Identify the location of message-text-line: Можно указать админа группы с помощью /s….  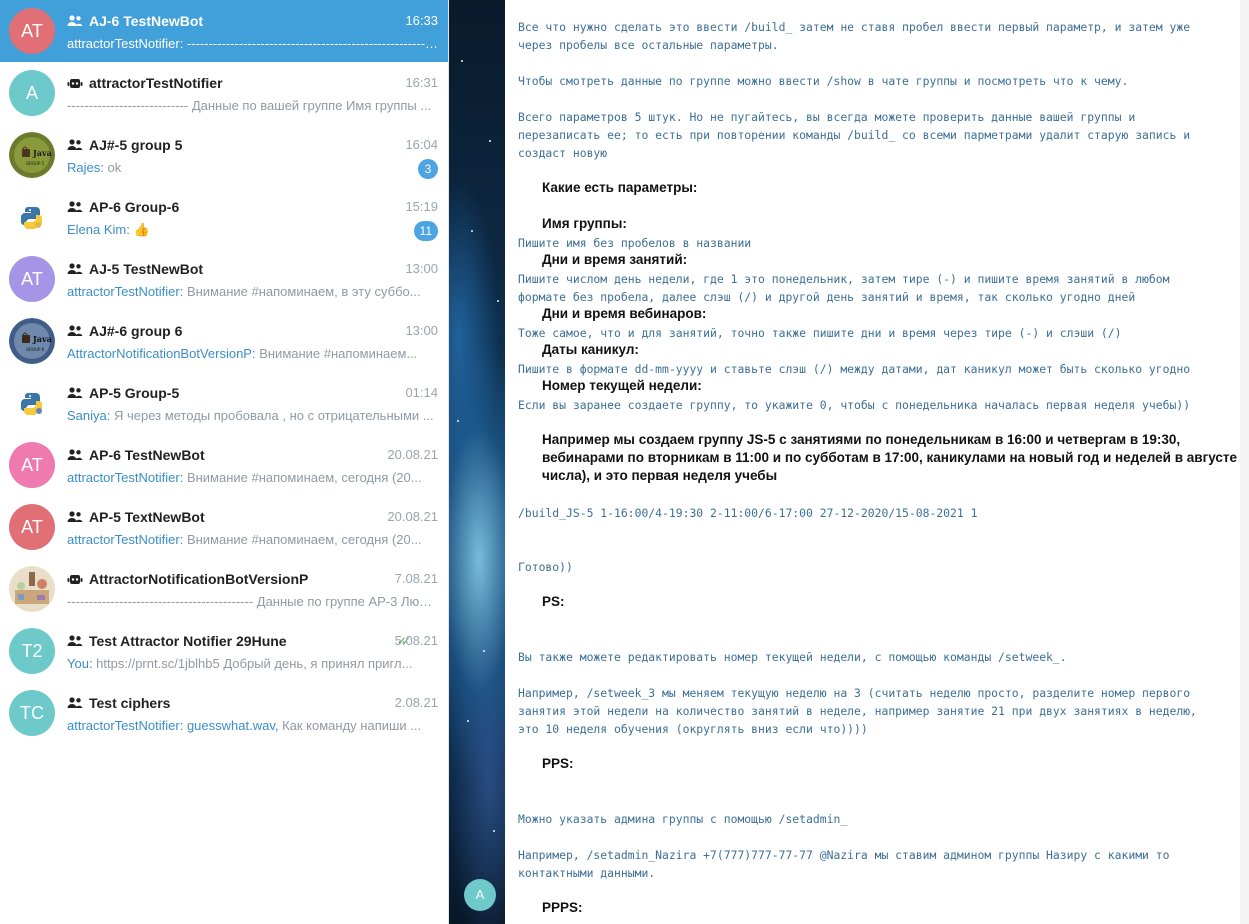
(683, 819).